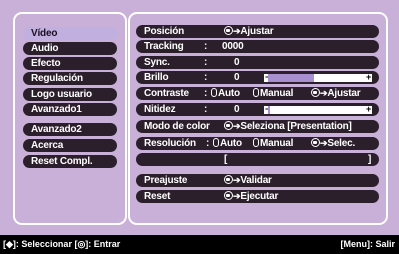 The width and height of the screenshot is (399, 254). I want to click on setting-label: Brillo, so click(156, 77).